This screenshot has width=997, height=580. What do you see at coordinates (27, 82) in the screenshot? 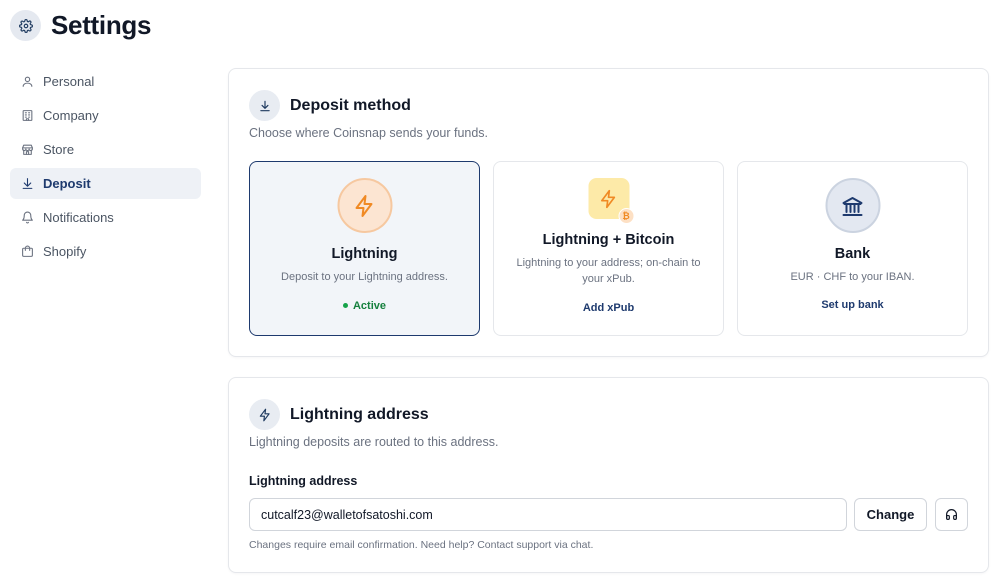
I see `user-icon` at bounding box center [27, 82].